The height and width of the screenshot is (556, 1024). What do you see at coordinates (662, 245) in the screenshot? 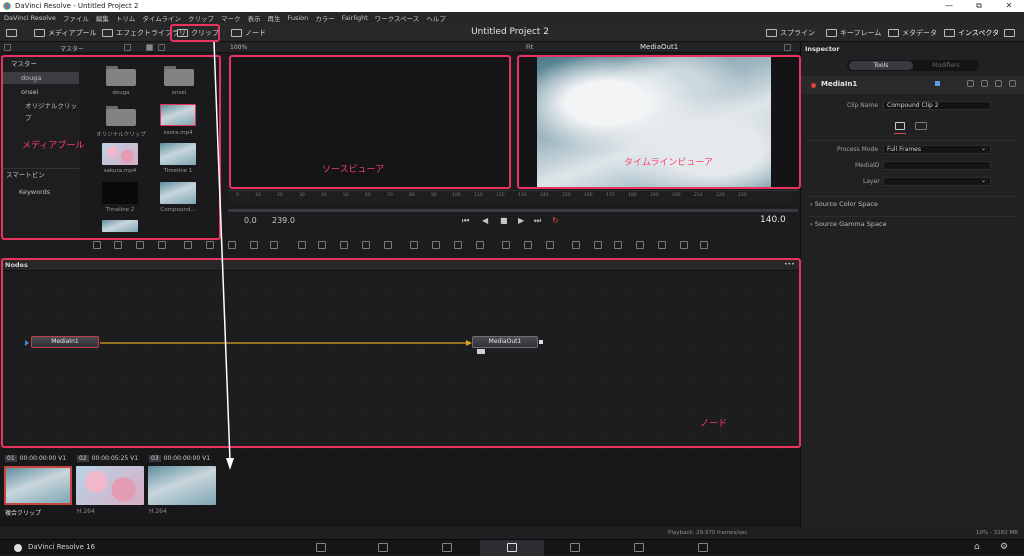
I see `render-3d-icon` at bounding box center [662, 245].